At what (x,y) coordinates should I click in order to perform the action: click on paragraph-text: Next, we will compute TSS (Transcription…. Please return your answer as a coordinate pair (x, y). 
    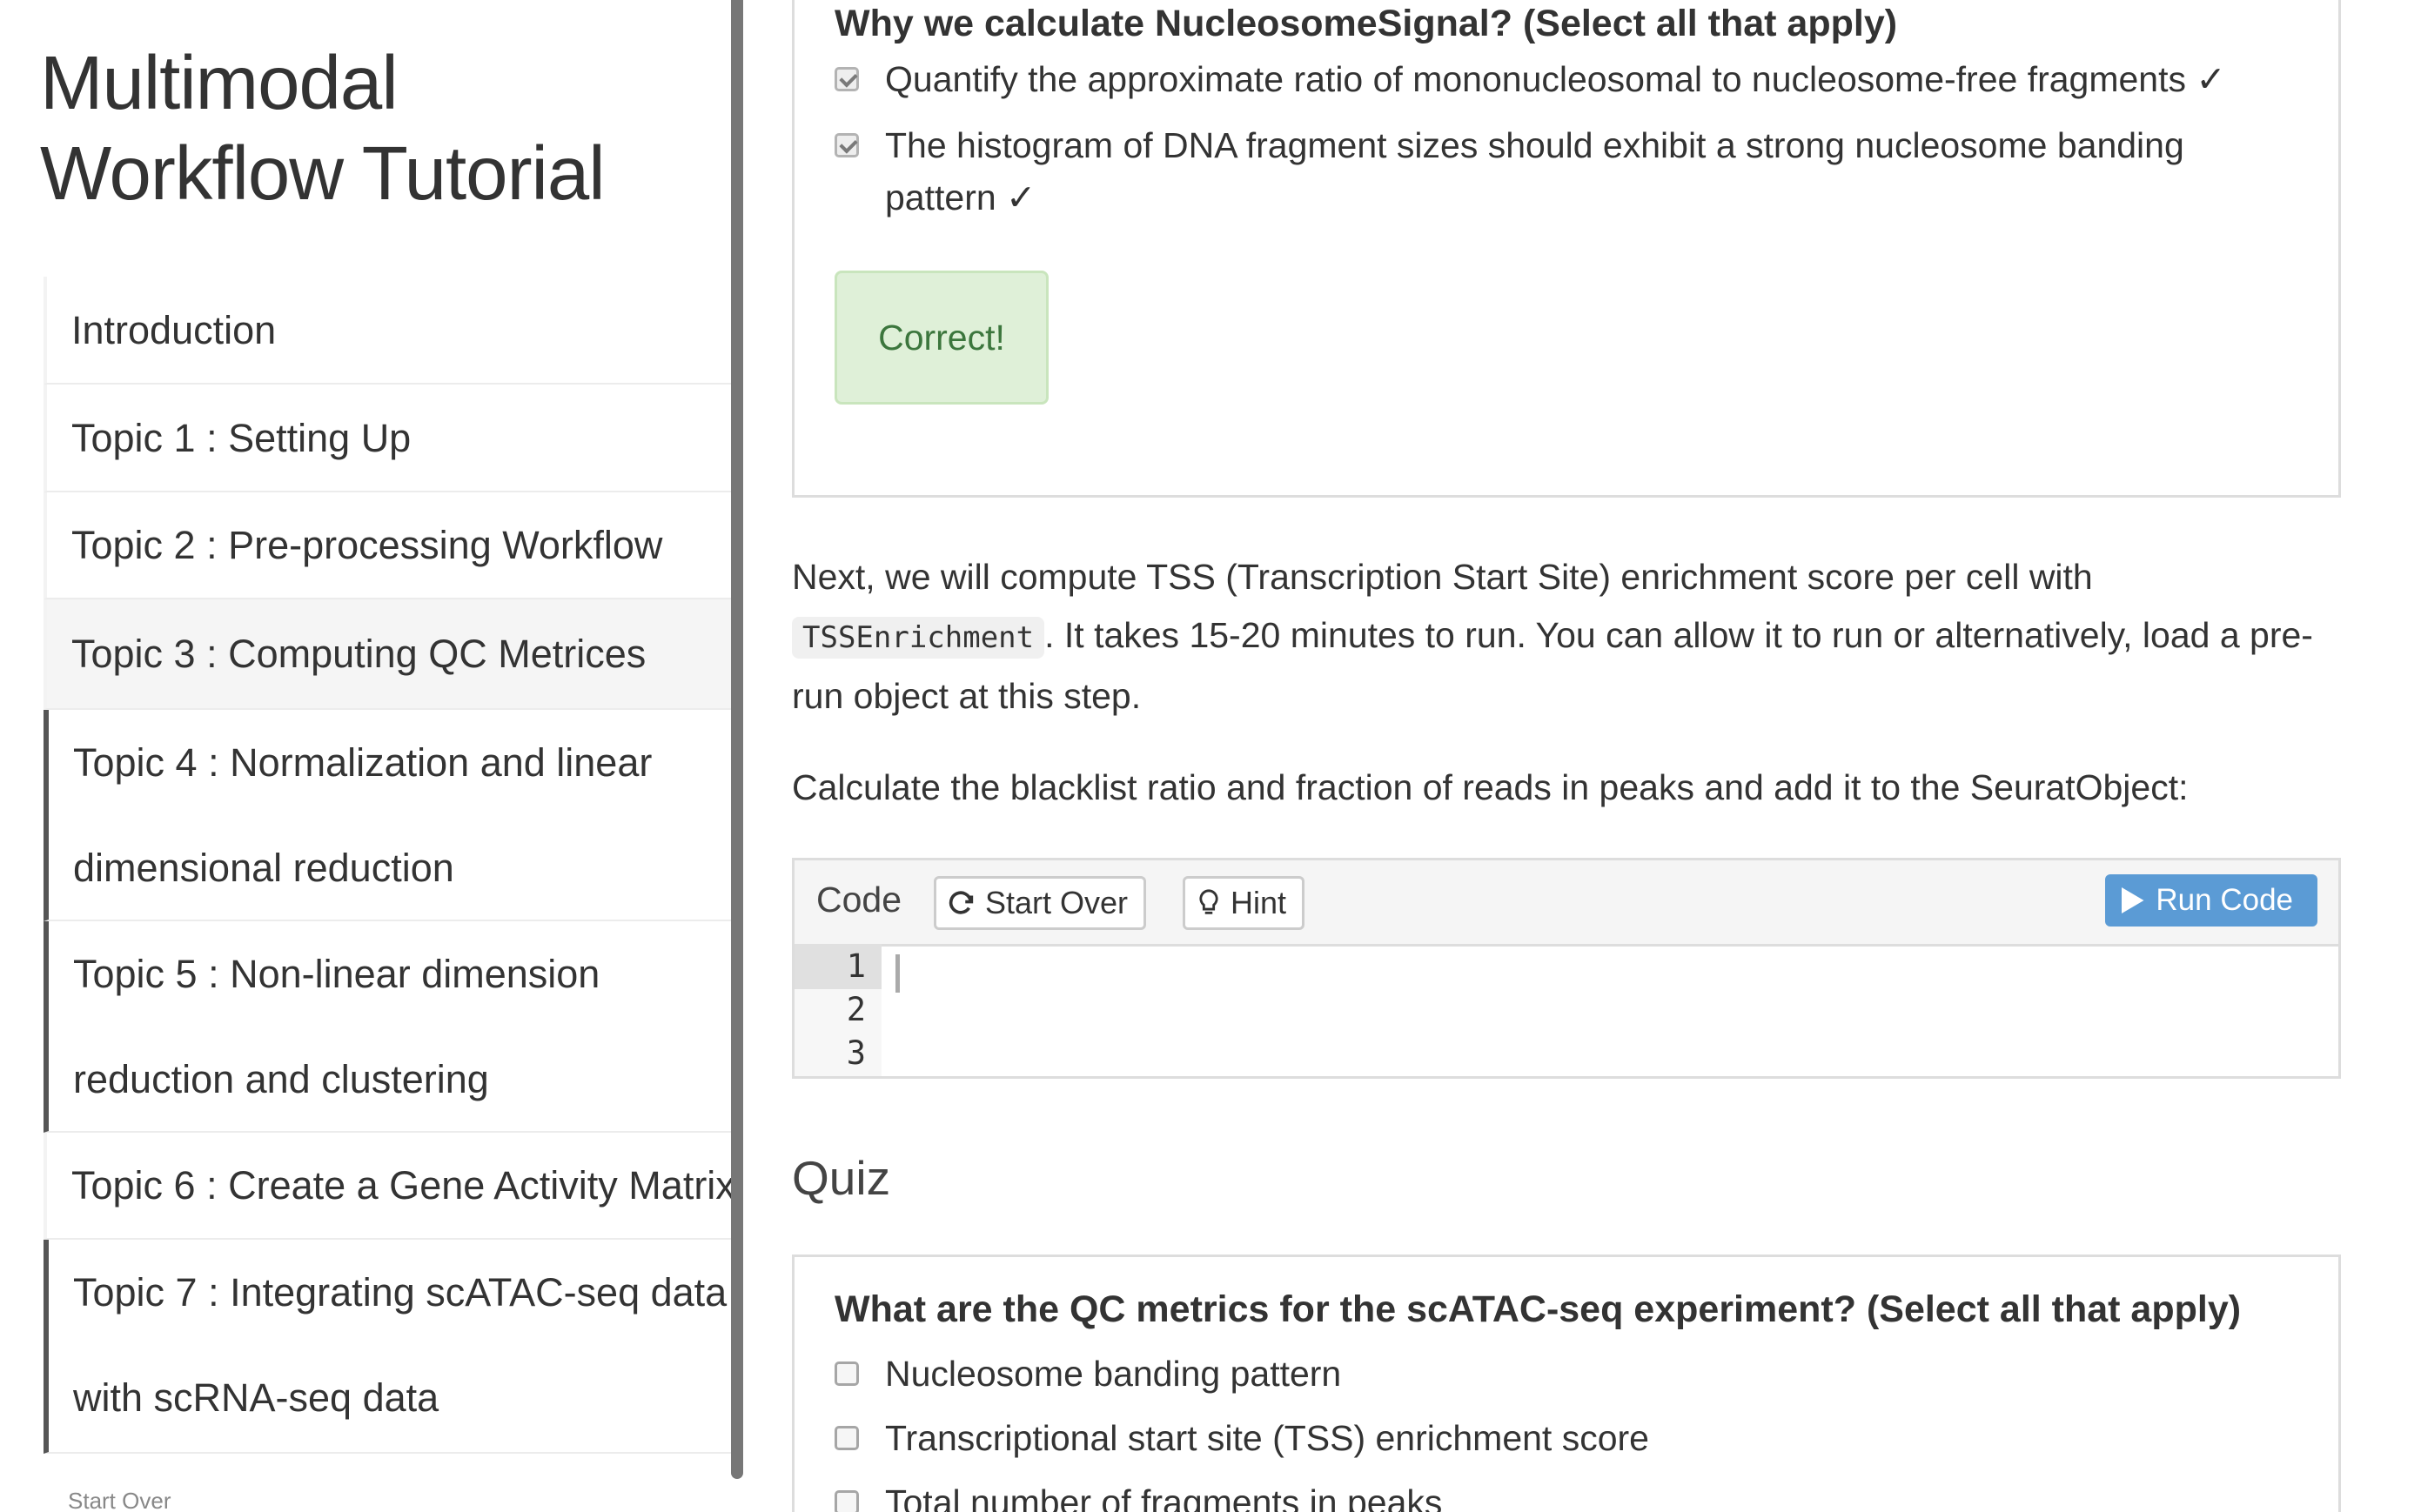
    Looking at the image, I should click on (1442, 577).